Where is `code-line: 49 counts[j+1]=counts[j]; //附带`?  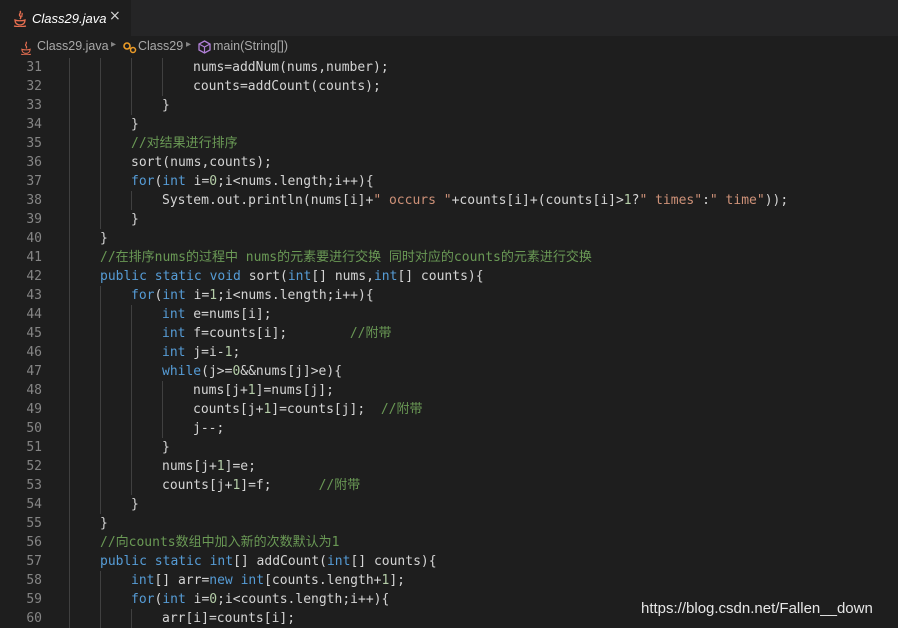 code-line: 49 counts[j+1]=counts[j]; //附带 is located at coordinates (449, 409).